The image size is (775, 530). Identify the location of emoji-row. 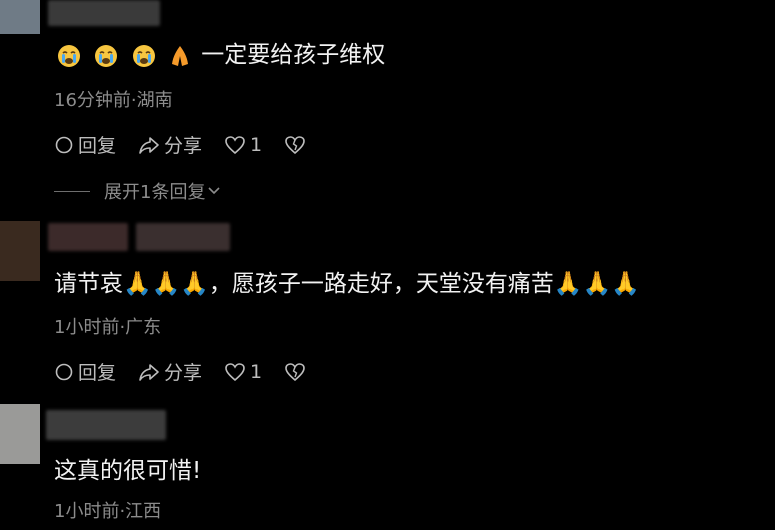
(127, 55).